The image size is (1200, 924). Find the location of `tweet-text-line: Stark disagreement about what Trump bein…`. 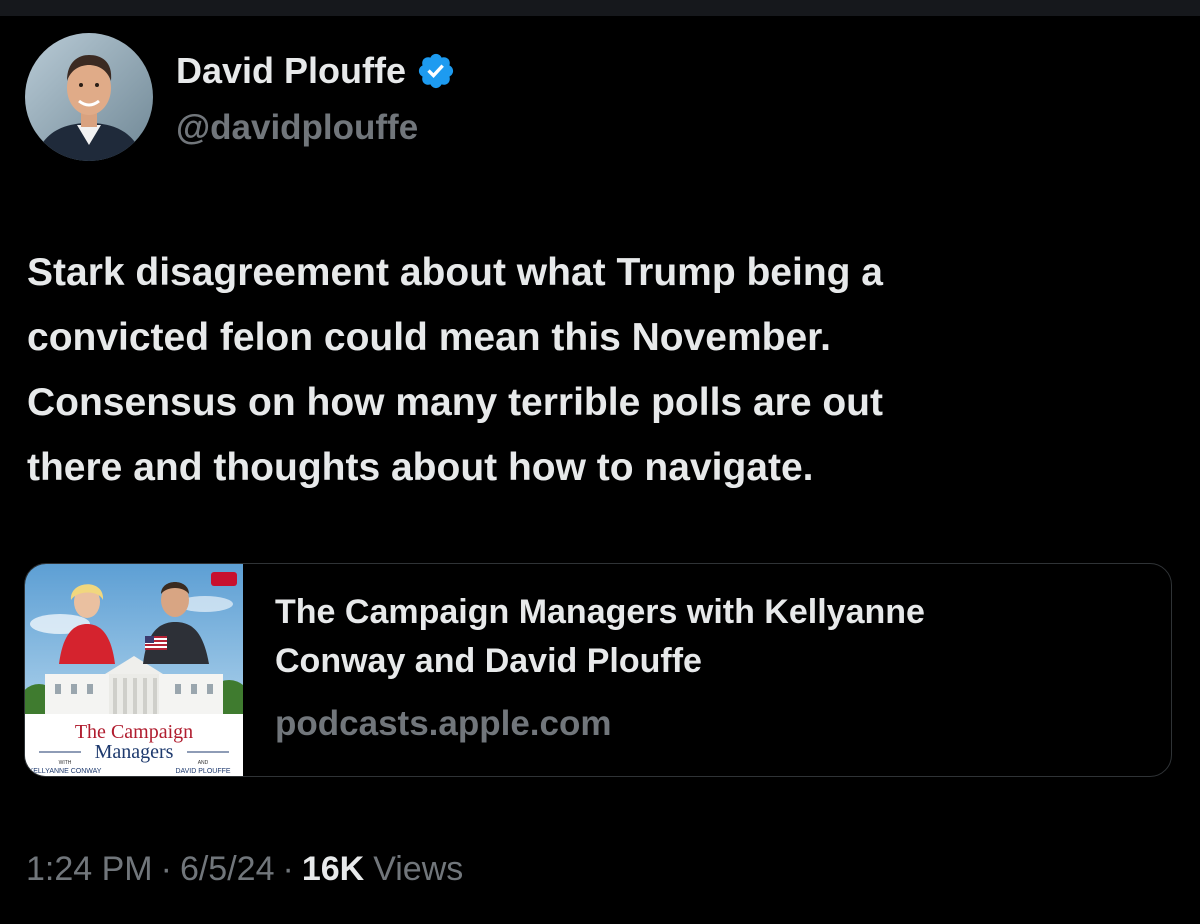

tweet-text-line: Stark disagreement about what Trump bein… is located at coordinates (455, 272).